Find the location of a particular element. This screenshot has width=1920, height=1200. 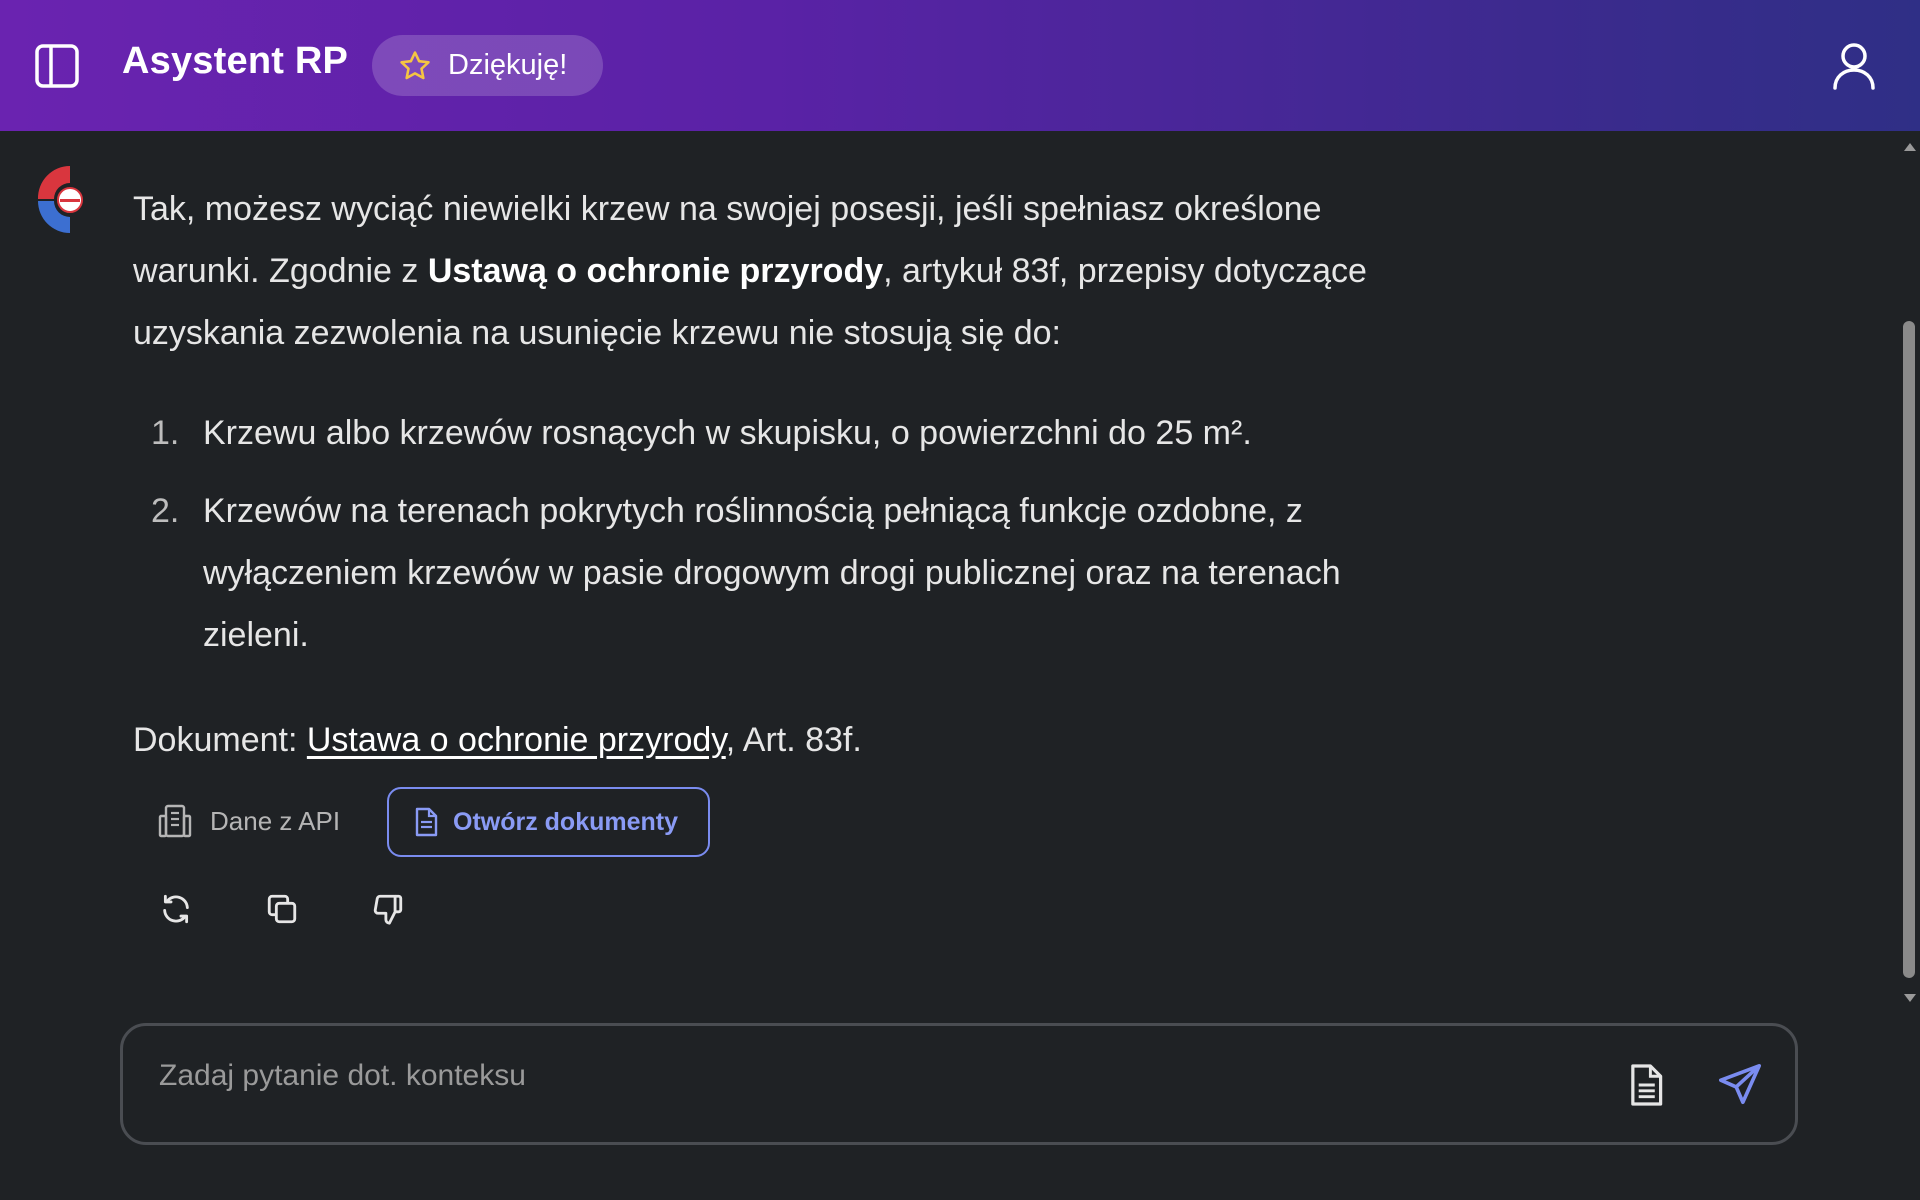

message-actions is located at coordinates (282, 909).